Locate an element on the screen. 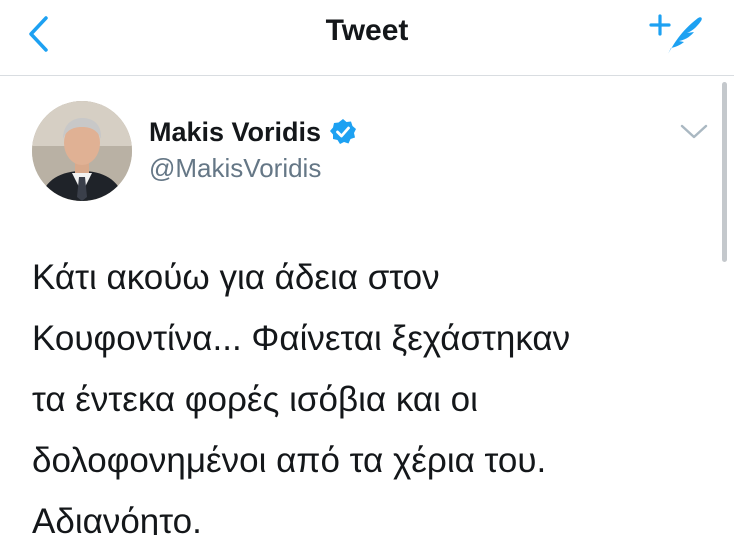 The width and height of the screenshot is (734, 535). page-title: Tweet is located at coordinates (367, 30).